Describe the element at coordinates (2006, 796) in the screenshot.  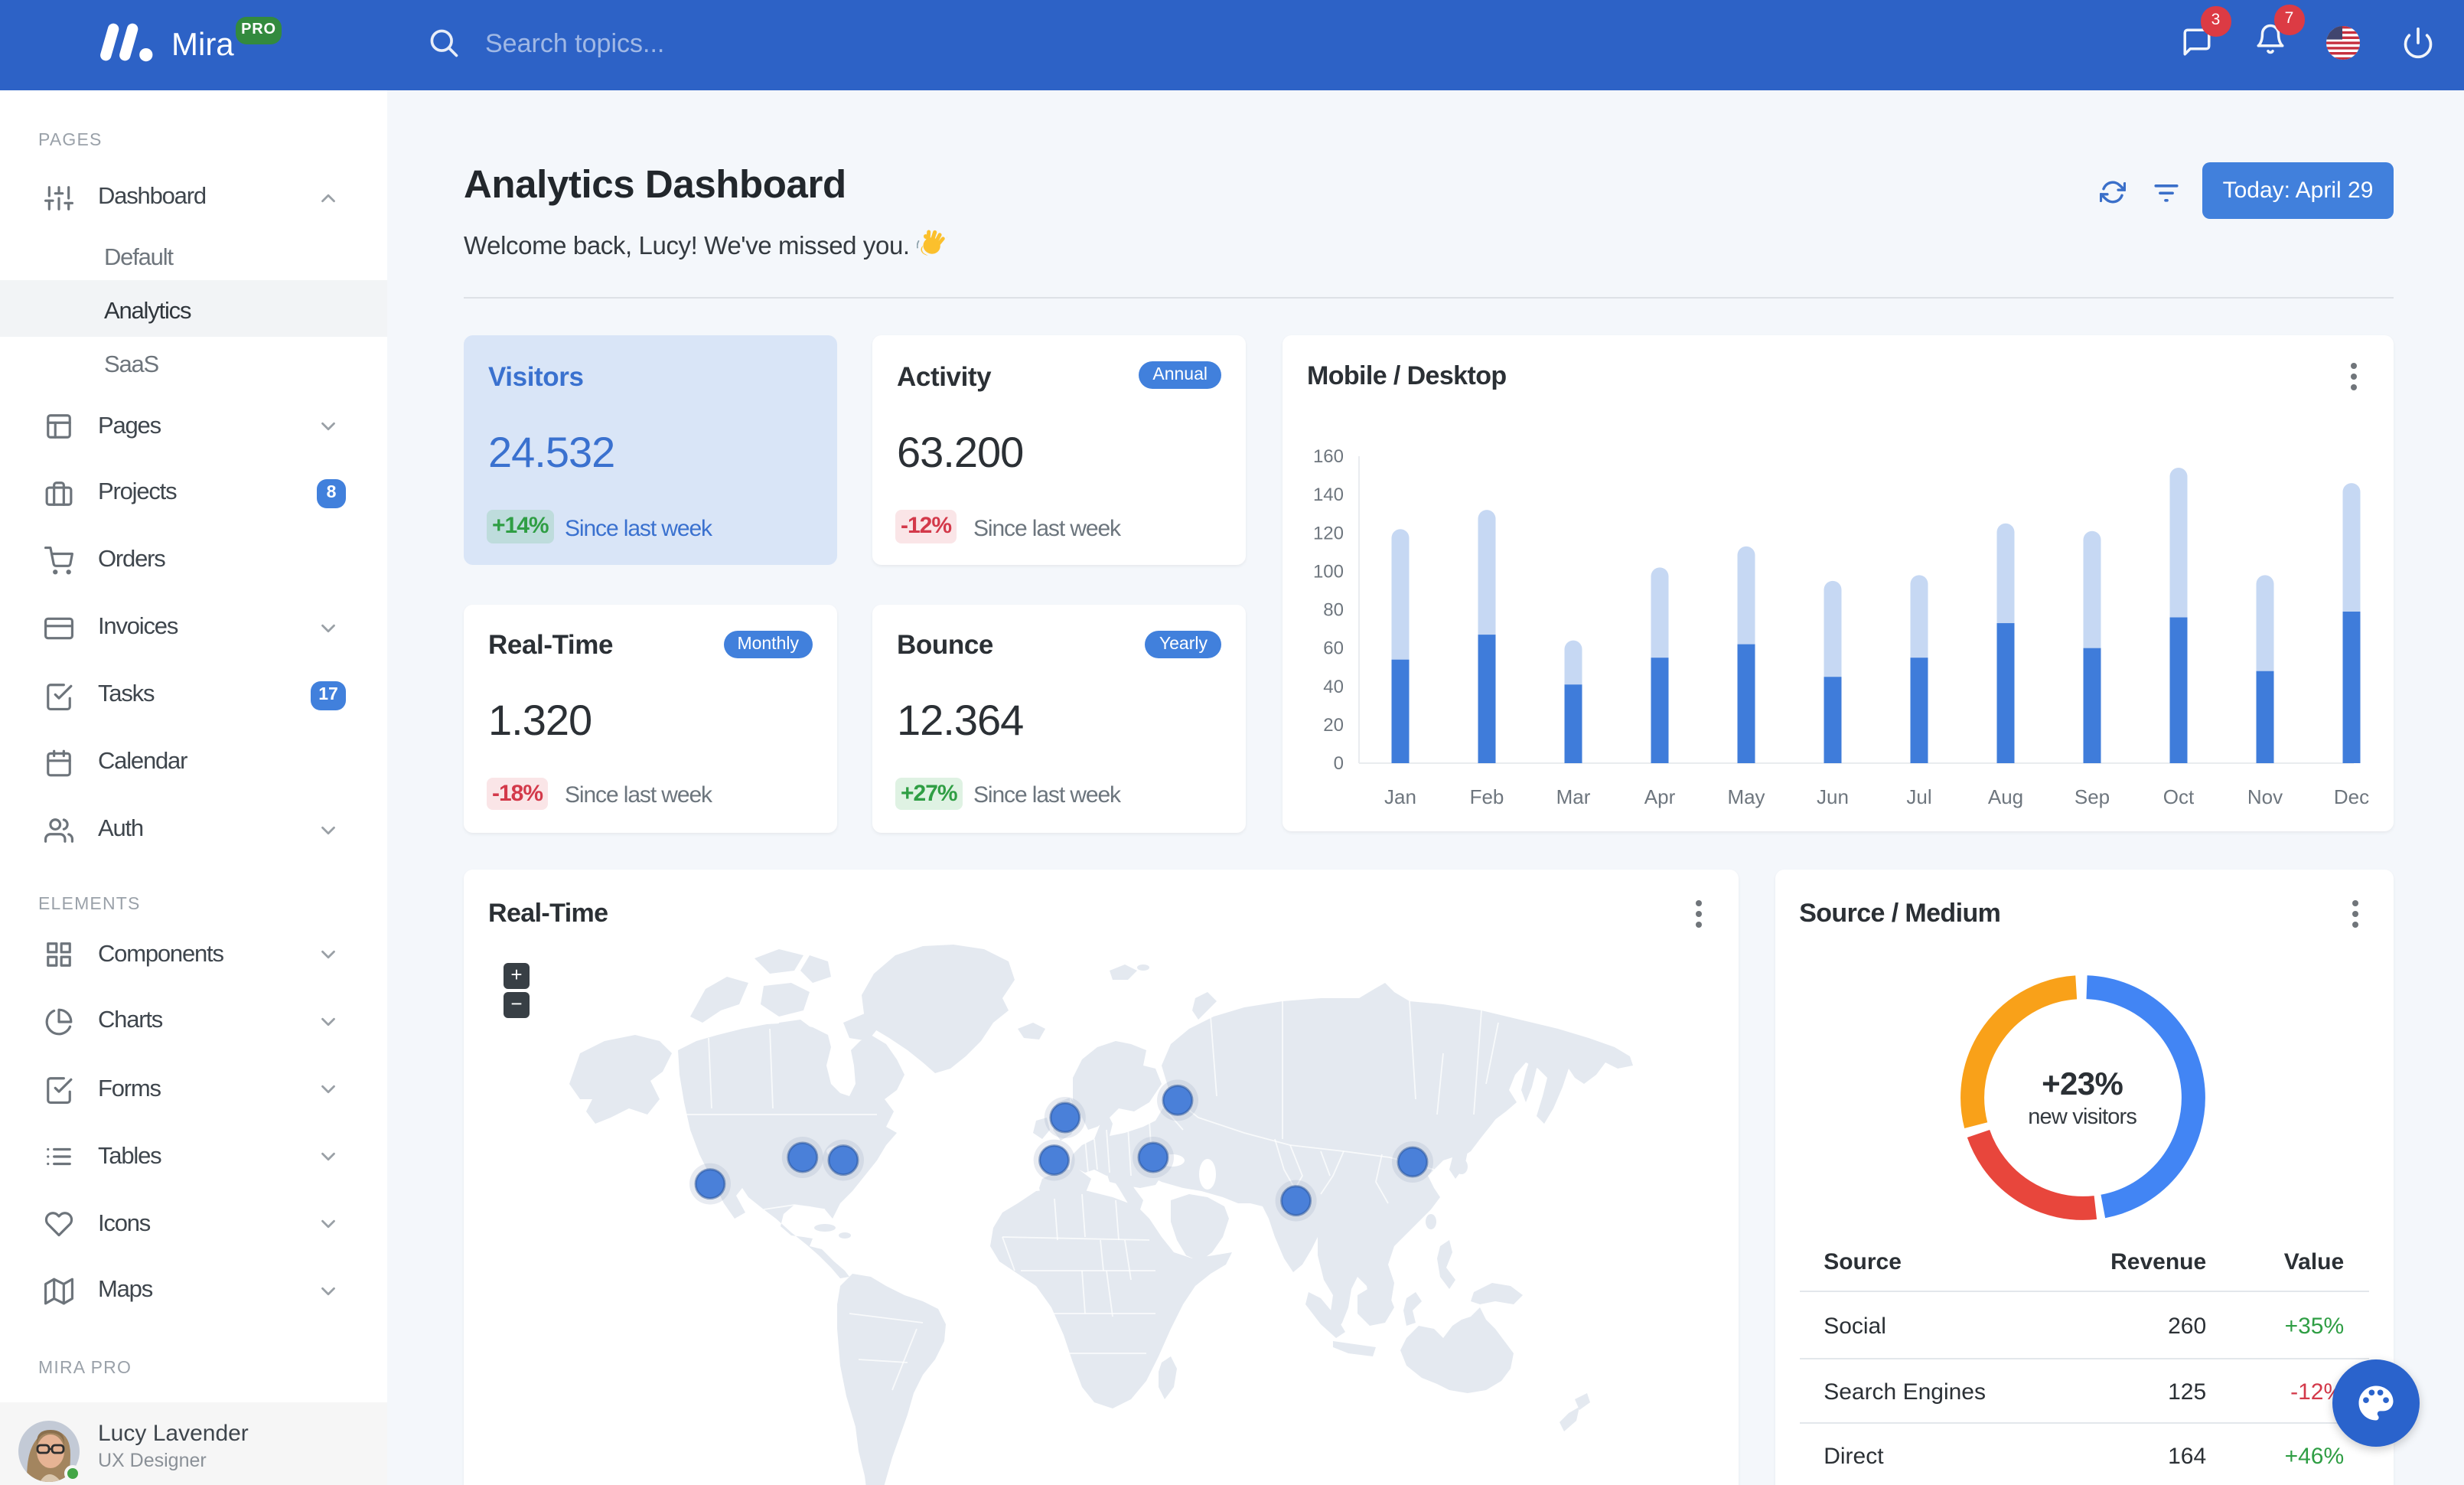
I see `svg-text: Aug` at that location.